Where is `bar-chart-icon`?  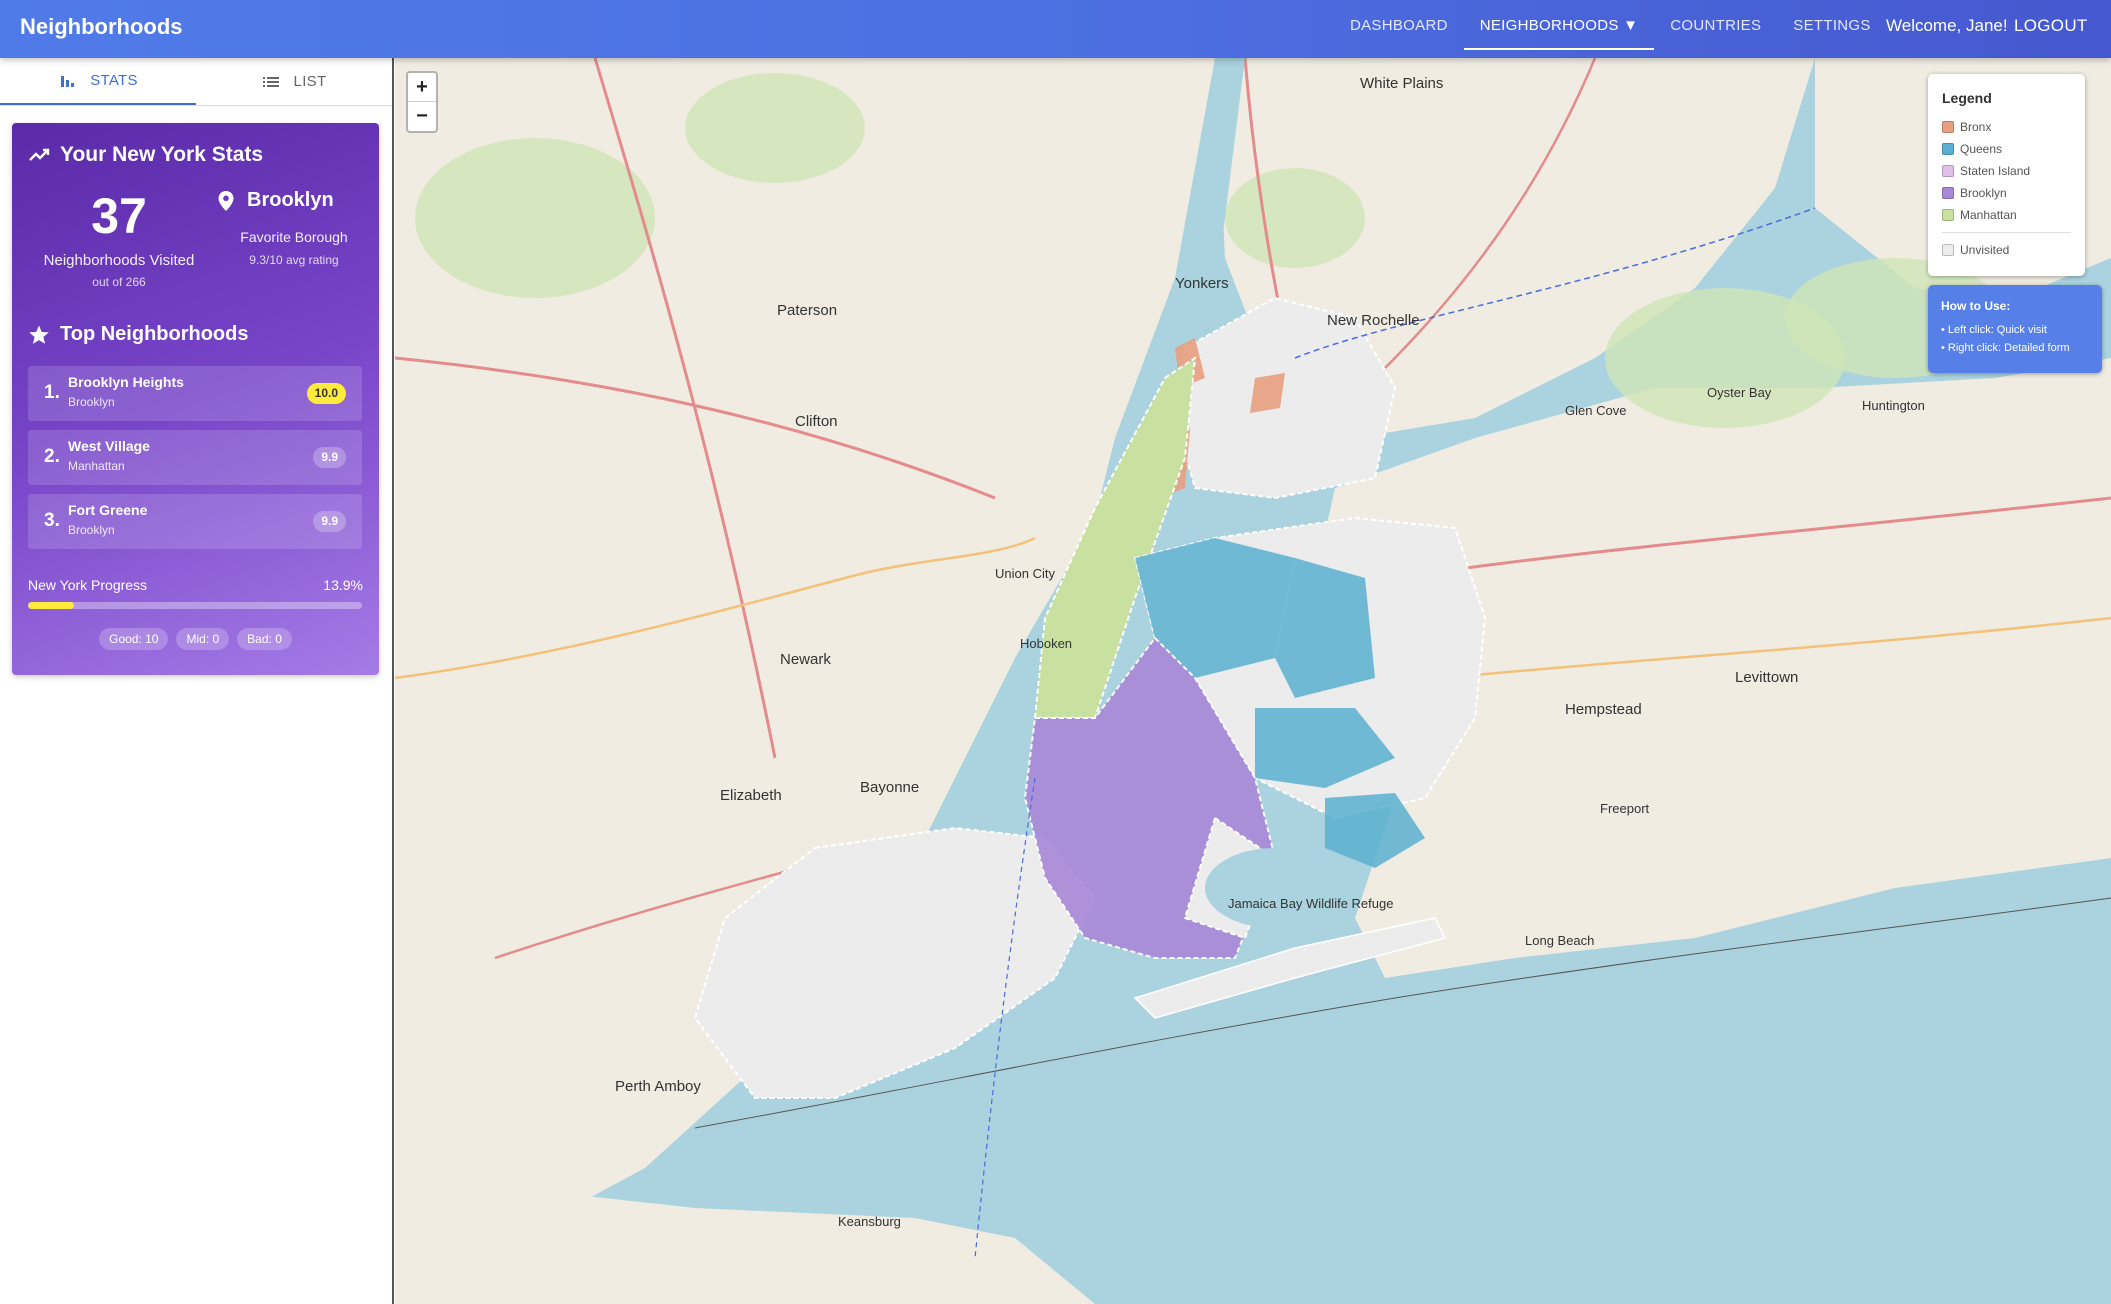
bar-chart-icon is located at coordinates (68, 81).